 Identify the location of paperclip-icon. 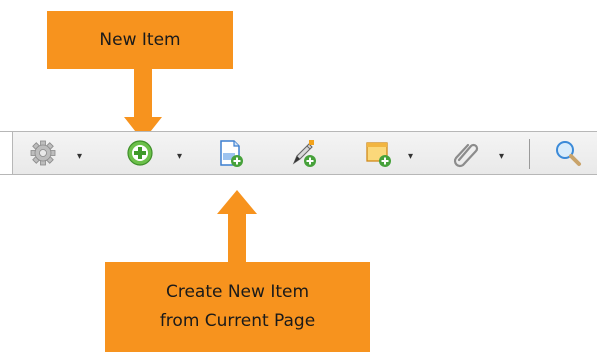
(466, 155).